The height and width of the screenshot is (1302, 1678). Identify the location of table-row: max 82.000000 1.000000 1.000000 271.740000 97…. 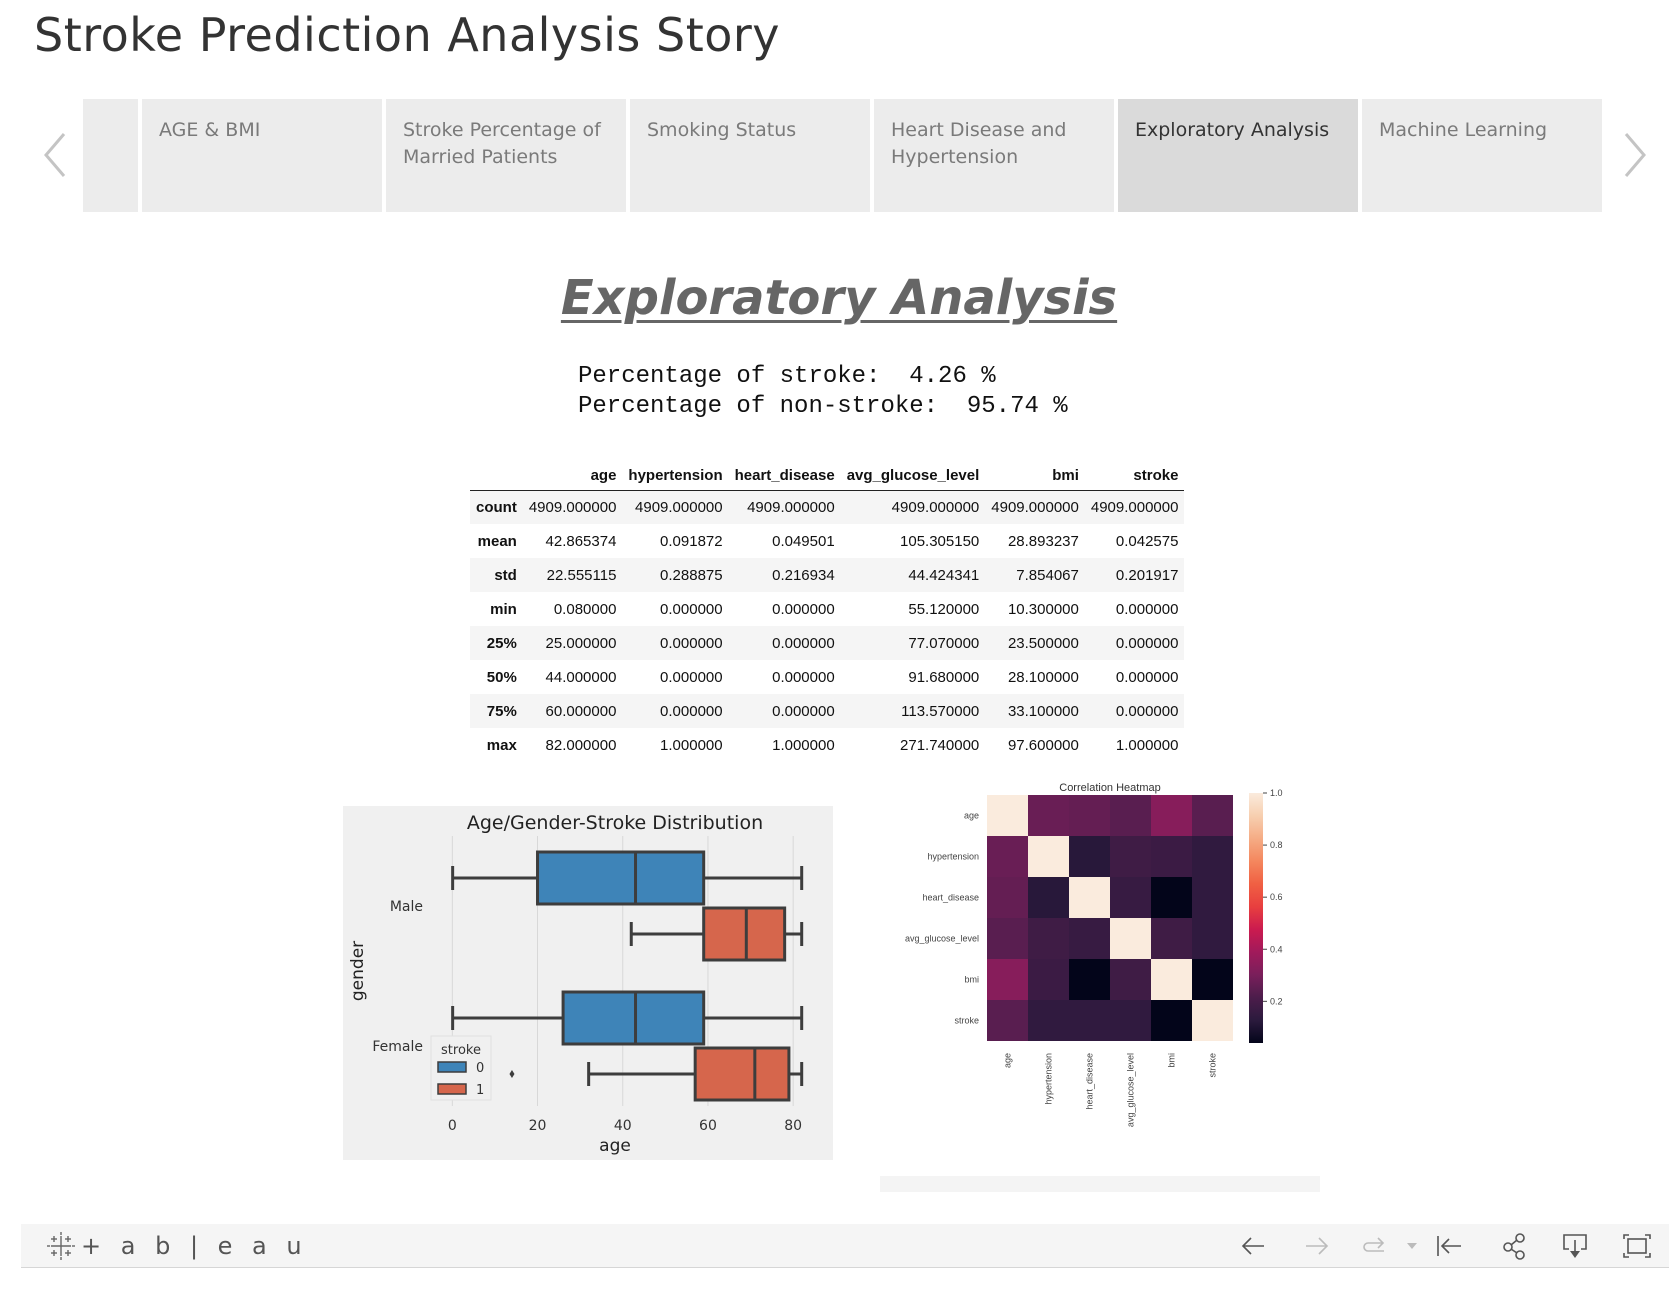
(827, 745).